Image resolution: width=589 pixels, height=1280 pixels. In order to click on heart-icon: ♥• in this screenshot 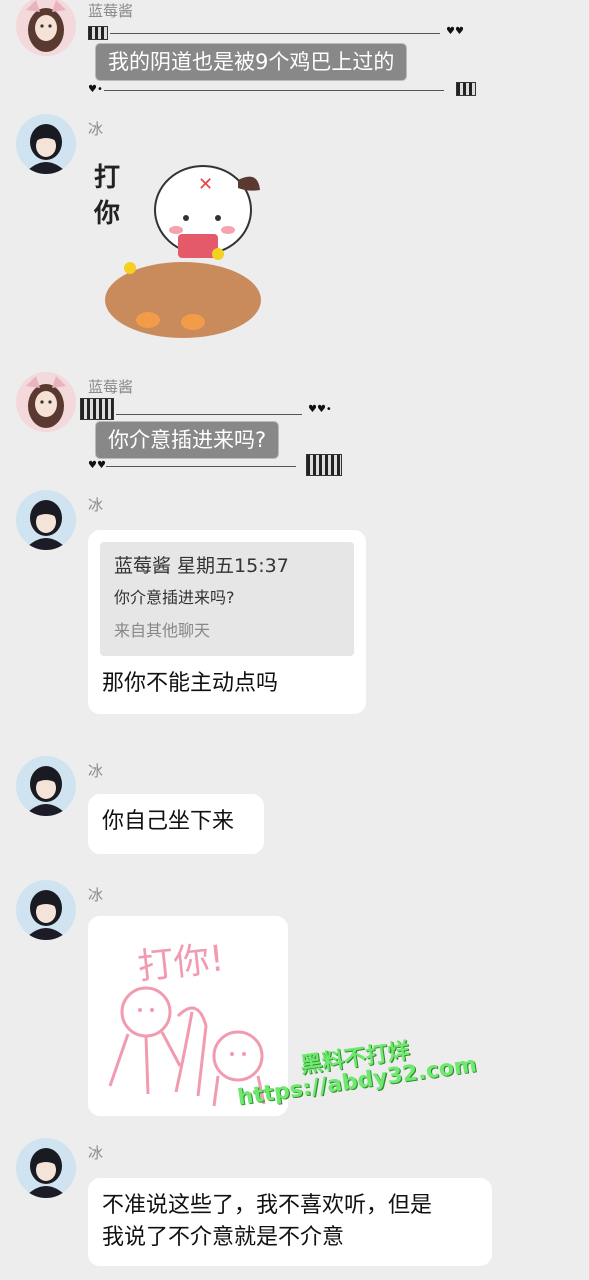, I will do `click(95, 89)`.